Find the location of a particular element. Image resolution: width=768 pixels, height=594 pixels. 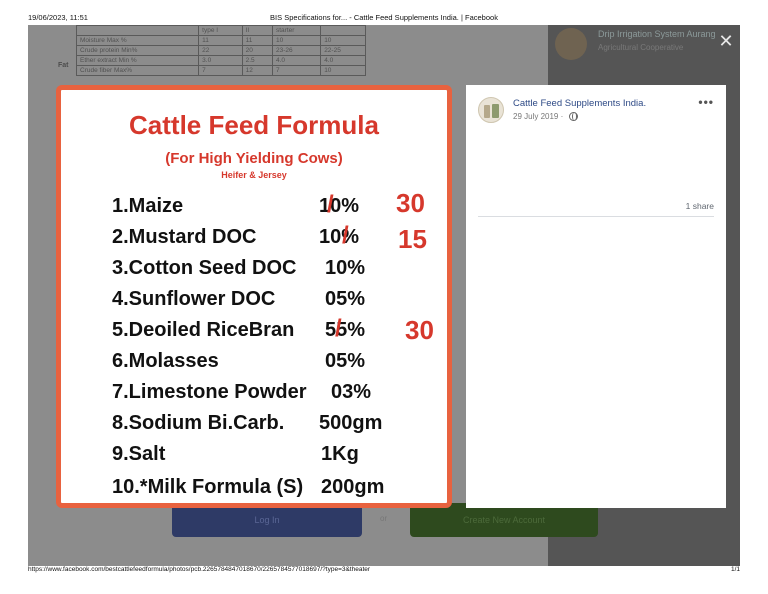

table-row: Moisture Max % 11 11 10 10 is located at coordinates (220, 40).